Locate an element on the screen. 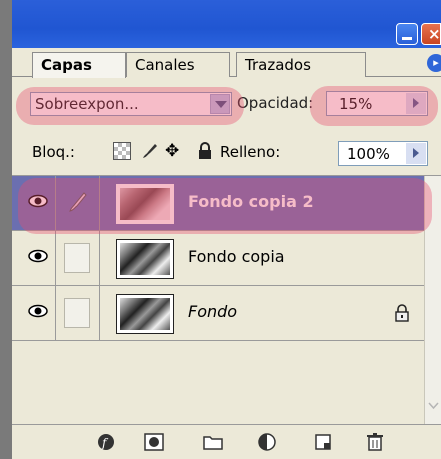 Image resolution: width=441 pixels, height=459 pixels. fill-field: 100% is located at coordinates (383, 153).